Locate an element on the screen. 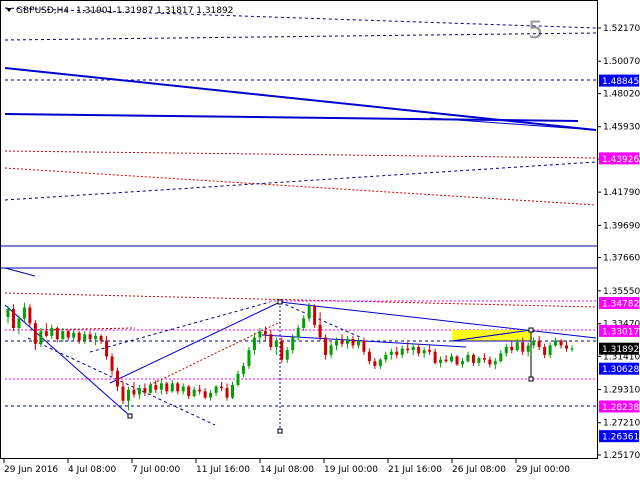  price-label-text: 1.26361 is located at coordinates (620, 438).